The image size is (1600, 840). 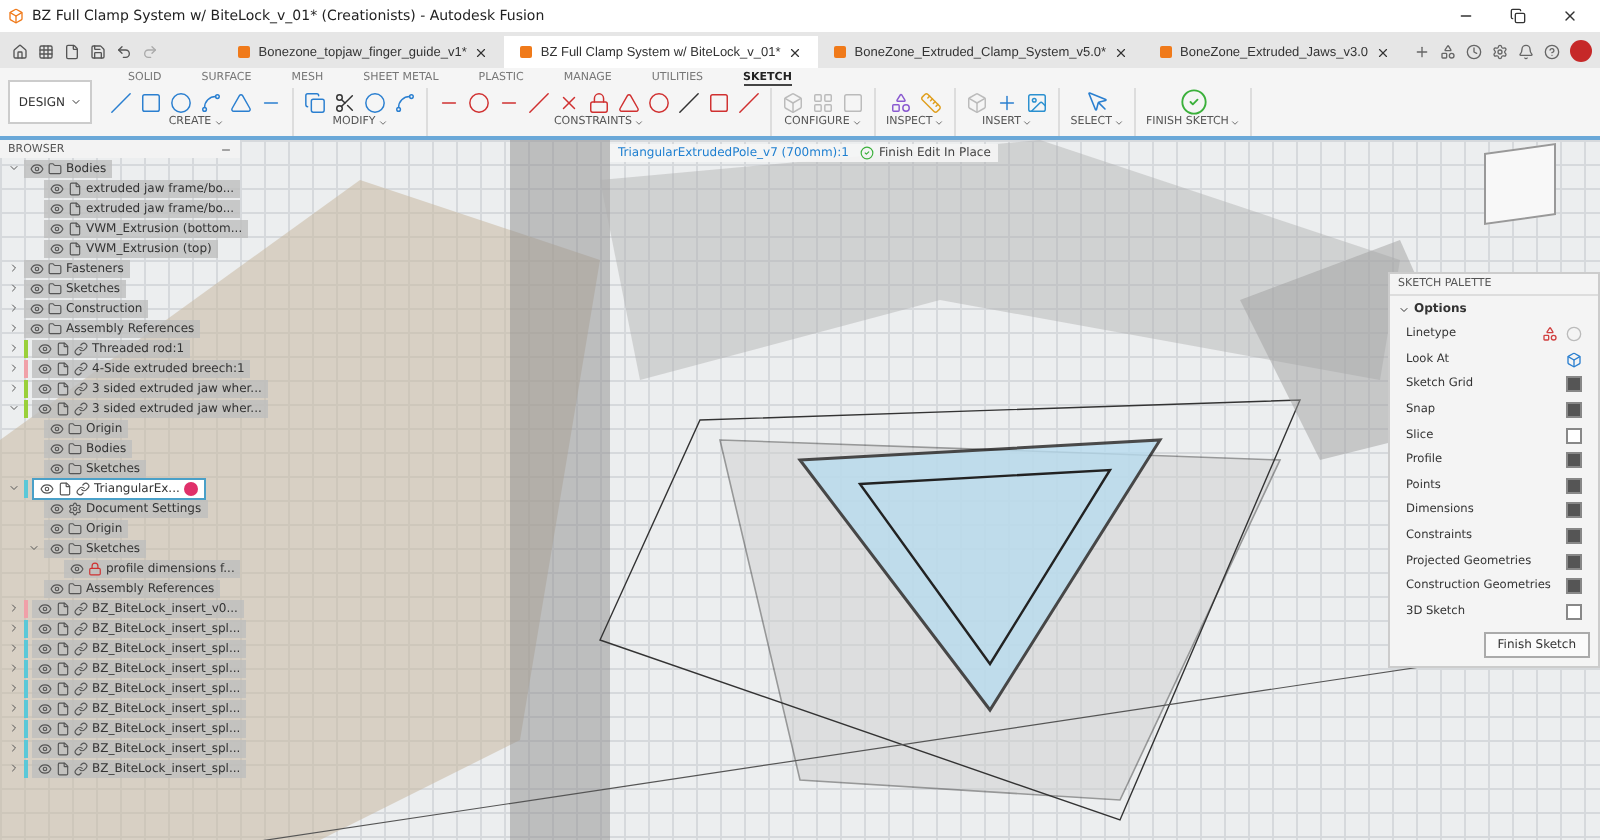 I want to click on component-icon, so click(x=63, y=348).